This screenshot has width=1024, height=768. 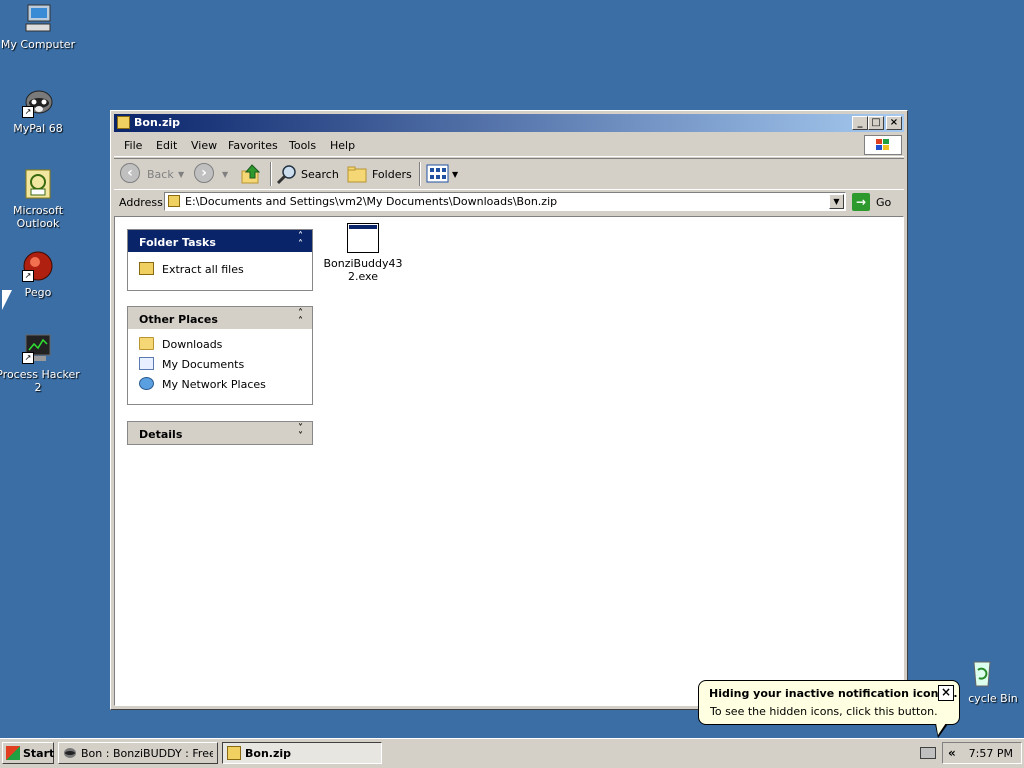 What do you see at coordinates (982, 672) in the screenshot?
I see `recycle-bin-icon` at bounding box center [982, 672].